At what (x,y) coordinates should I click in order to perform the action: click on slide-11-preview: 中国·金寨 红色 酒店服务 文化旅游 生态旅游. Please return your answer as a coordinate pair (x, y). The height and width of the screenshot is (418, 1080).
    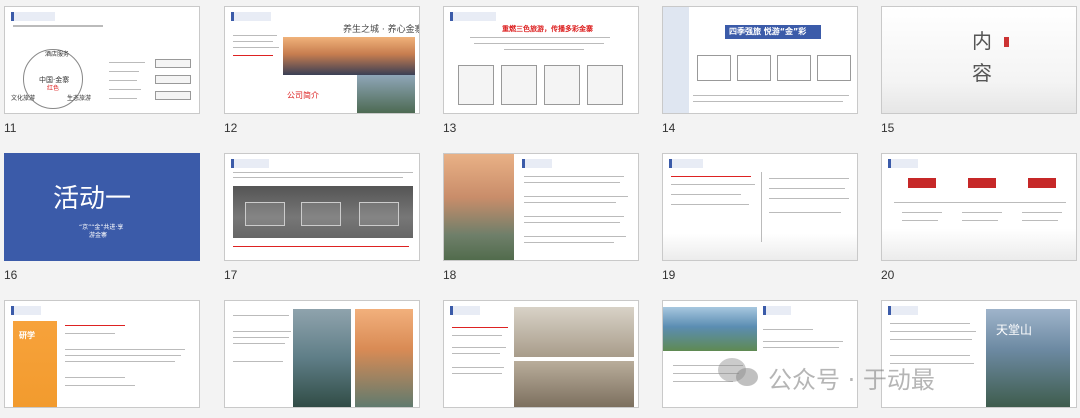
    Looking at the image, I should click on (102, 60).